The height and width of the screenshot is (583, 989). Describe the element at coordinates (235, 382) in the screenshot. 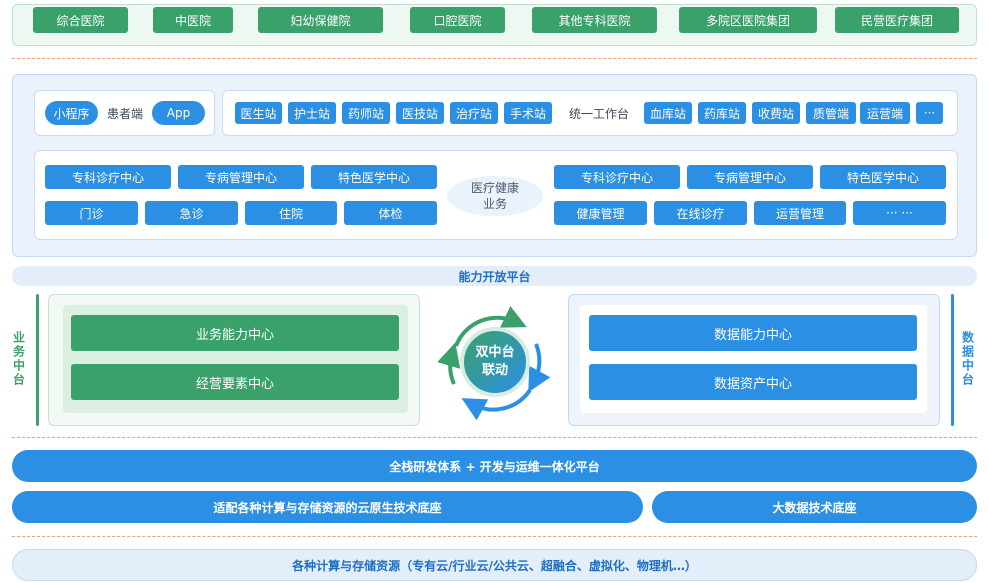

I see `operation-elements-center: 经营要素中心` at that location.